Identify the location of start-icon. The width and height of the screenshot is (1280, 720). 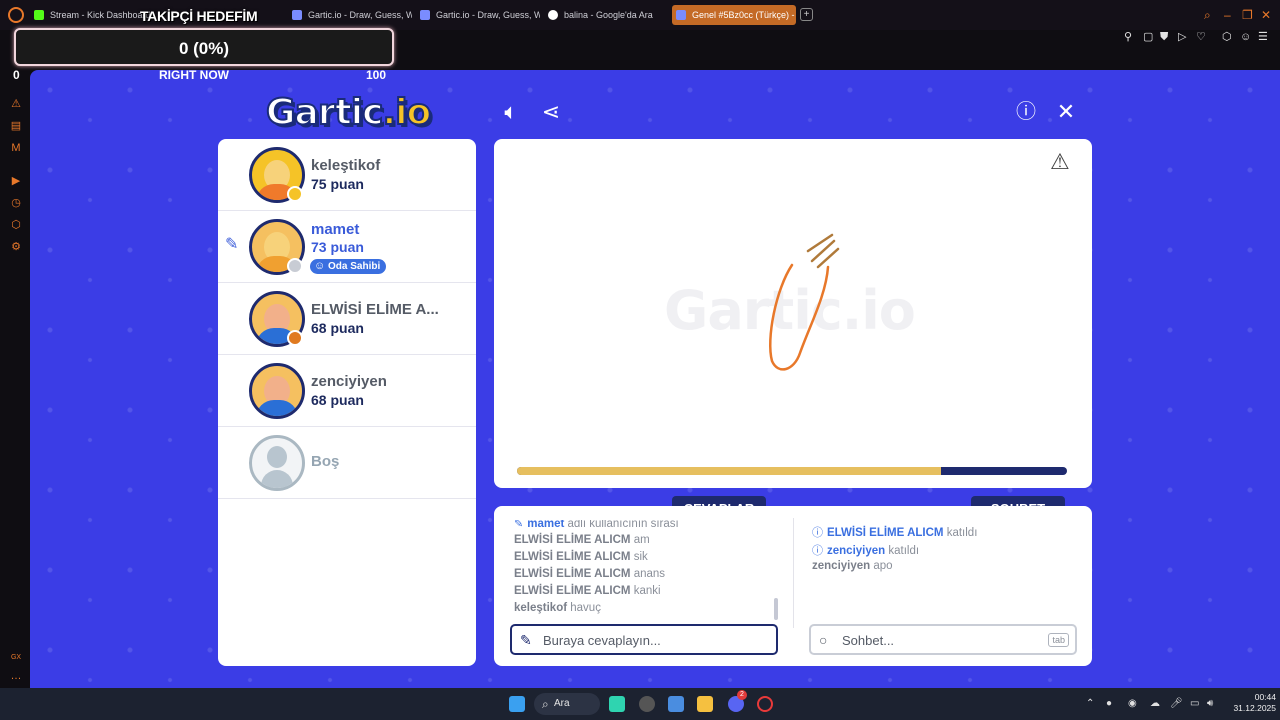
(517, 704).